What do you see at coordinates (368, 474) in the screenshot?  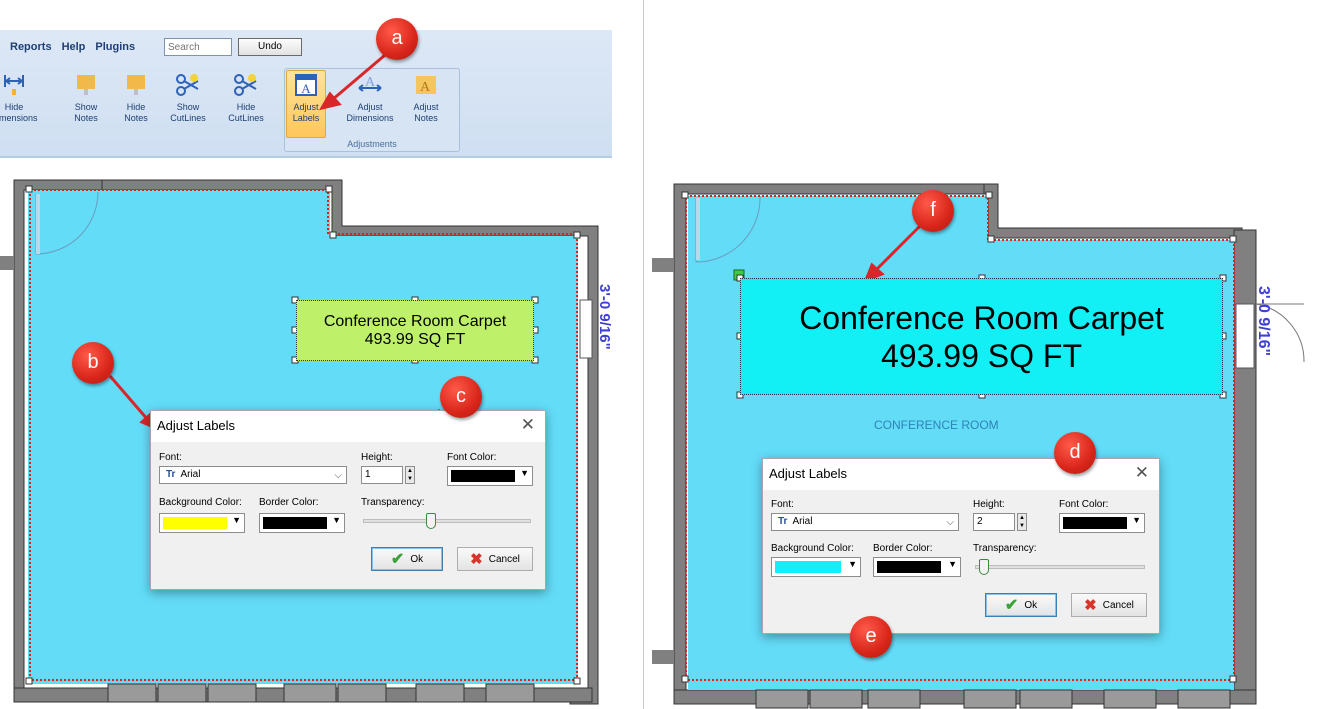 I see `height-value: 1` at bounding box center [368, 474].